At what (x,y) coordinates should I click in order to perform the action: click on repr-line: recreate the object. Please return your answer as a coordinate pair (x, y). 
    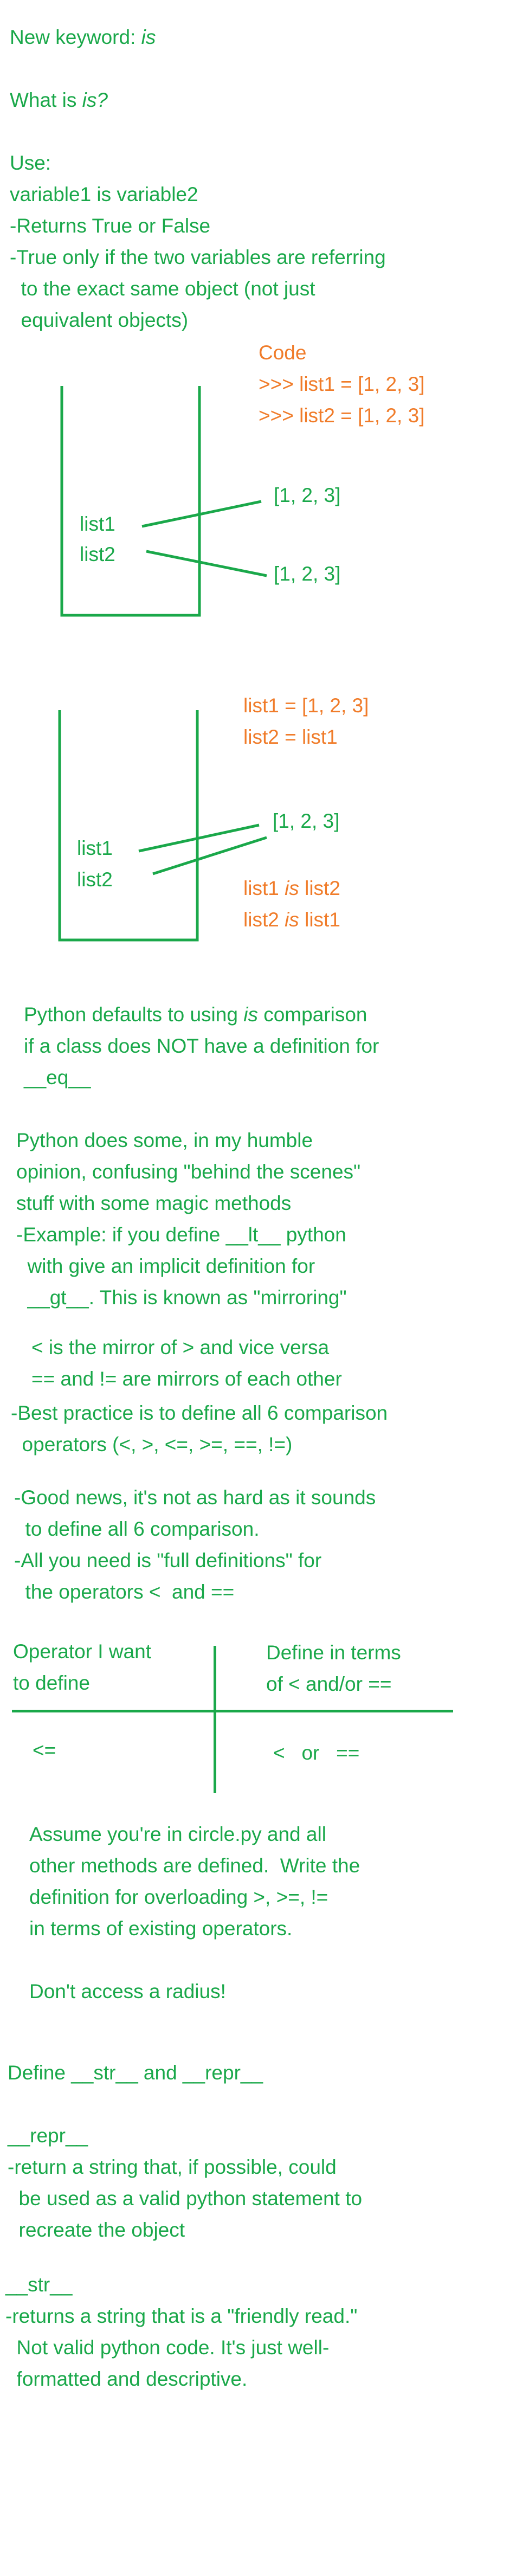
    Looking at the image, I should click on (96, 2230).